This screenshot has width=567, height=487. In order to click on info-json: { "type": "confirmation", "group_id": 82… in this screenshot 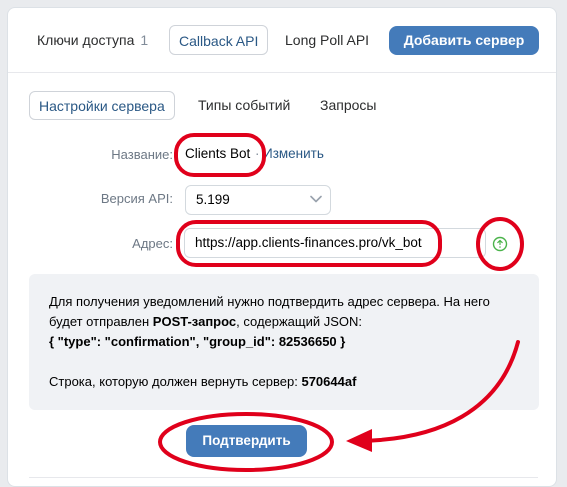, I will do `click(284, 342)`.